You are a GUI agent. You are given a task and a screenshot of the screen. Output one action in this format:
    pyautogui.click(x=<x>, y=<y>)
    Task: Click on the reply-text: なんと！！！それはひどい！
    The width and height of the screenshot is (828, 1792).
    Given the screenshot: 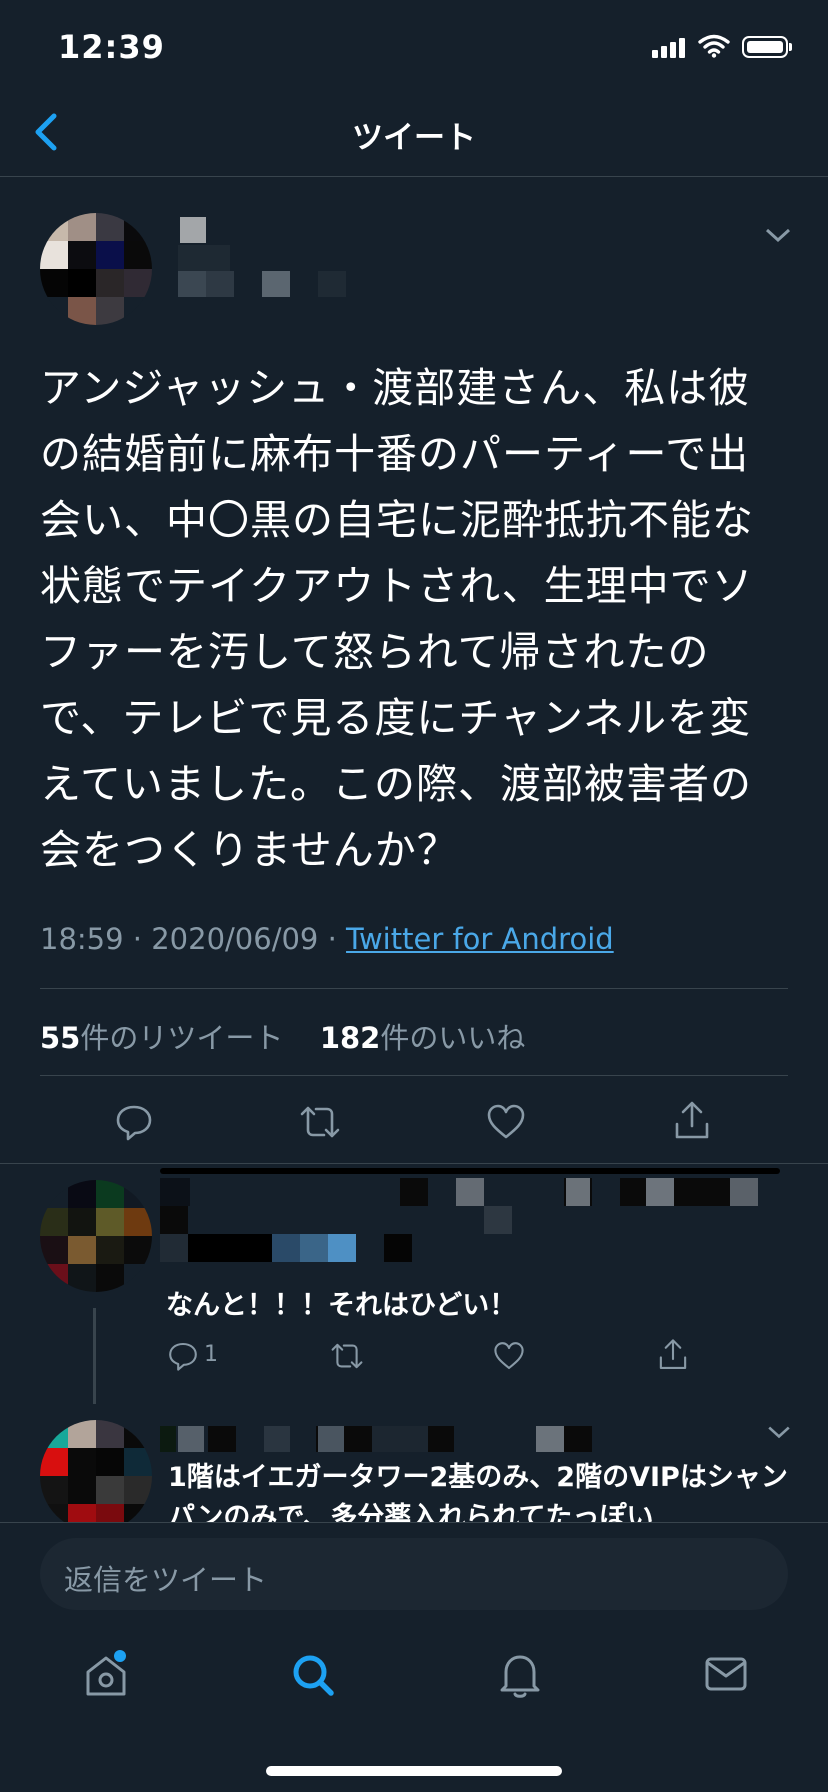 What is the action you would take?
    pyautogui.click(x=341, y=1305)
    